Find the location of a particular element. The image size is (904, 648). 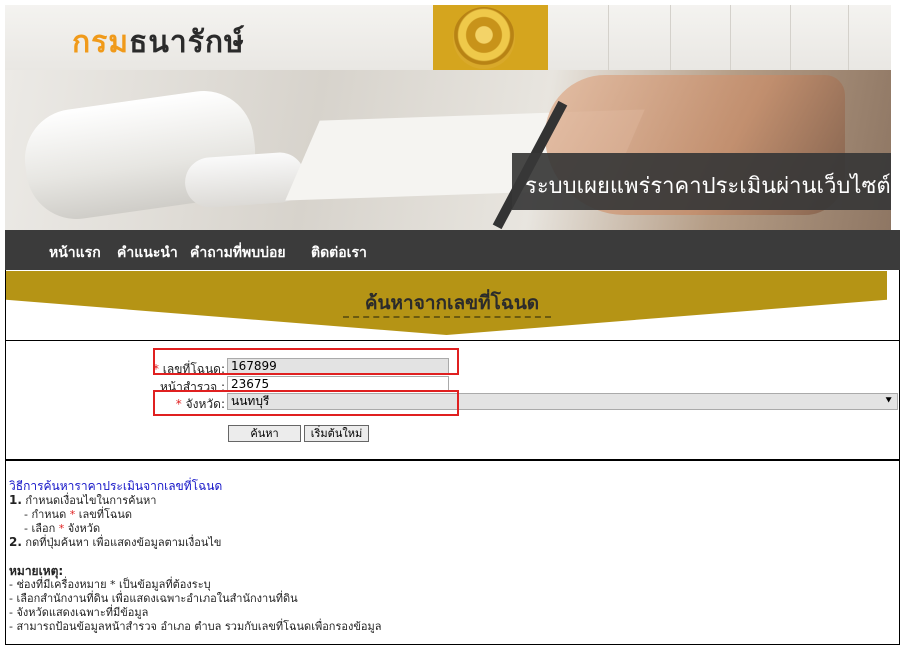

logo-text-part2: ธนารักษ์ is located at coordinates (187, 42).